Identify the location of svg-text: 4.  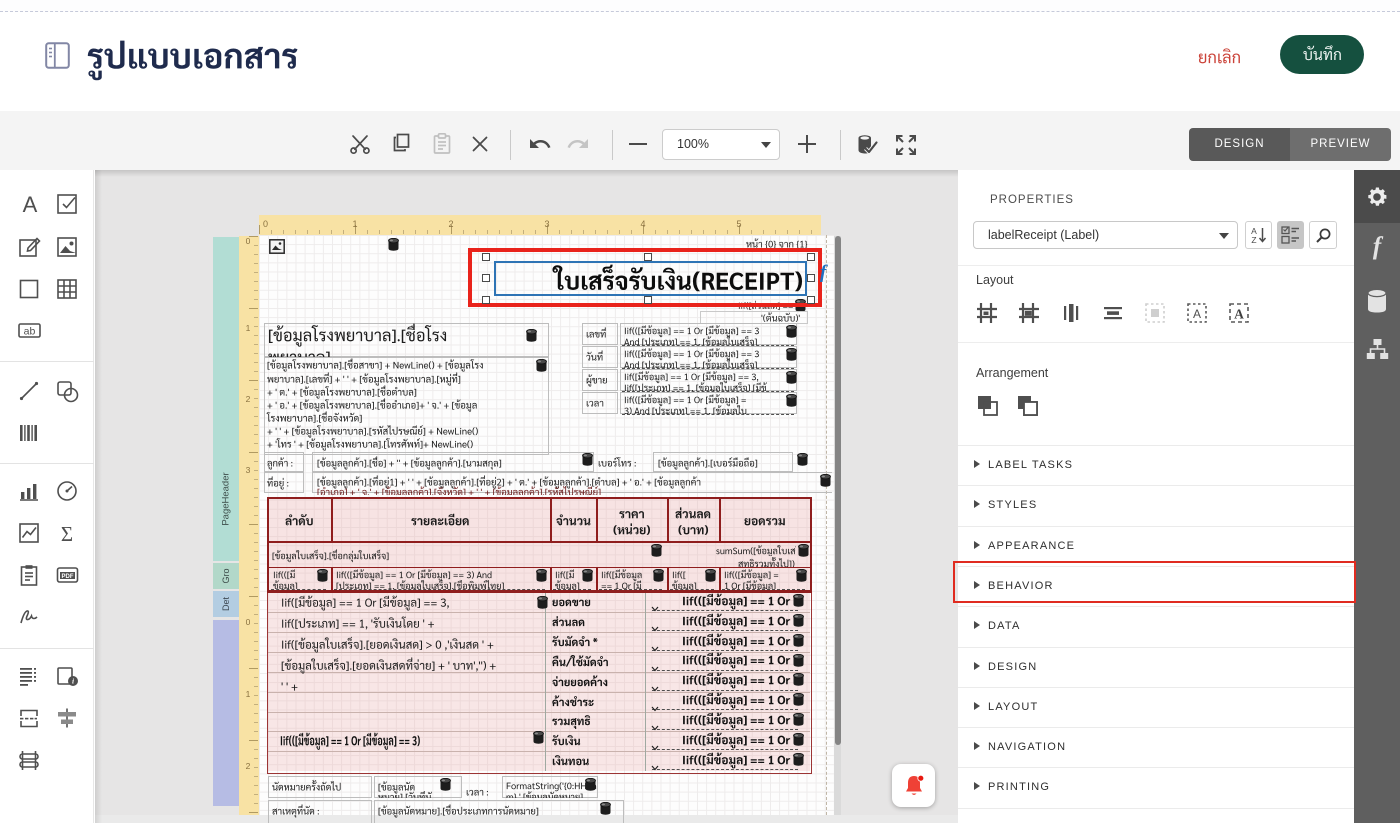
(642, 224).